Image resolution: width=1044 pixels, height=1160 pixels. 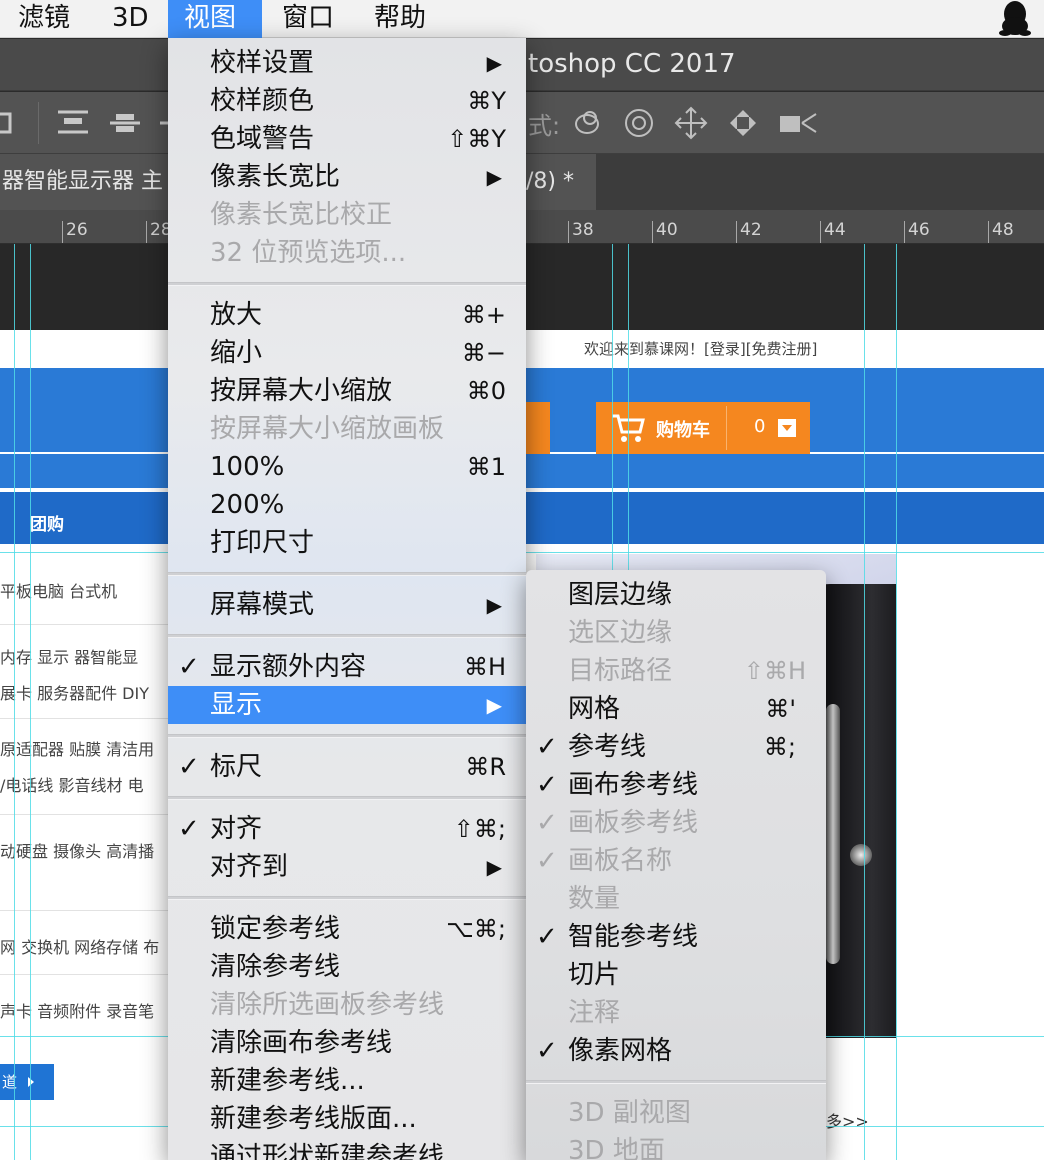 What do you see at coordinates (691, 123) in the screenshot?
I see `pan-3d-icon` at bounding box center [691, 123].